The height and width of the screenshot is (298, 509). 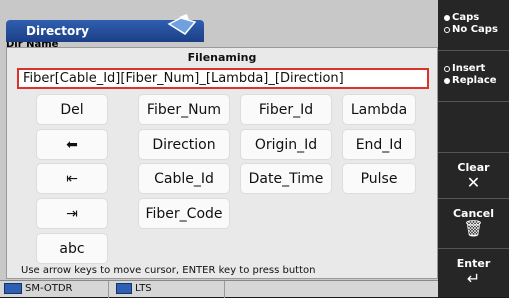 I want to click on mode-indicator: LTS, so click(x=134, y=288).